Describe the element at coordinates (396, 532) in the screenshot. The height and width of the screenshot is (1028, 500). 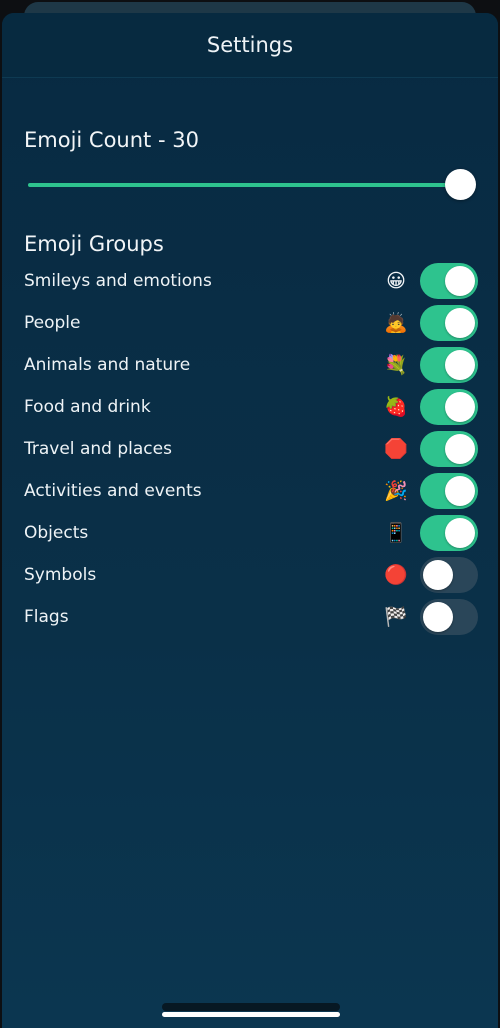
I see `mobile-phone-icon: 📱` at that location.